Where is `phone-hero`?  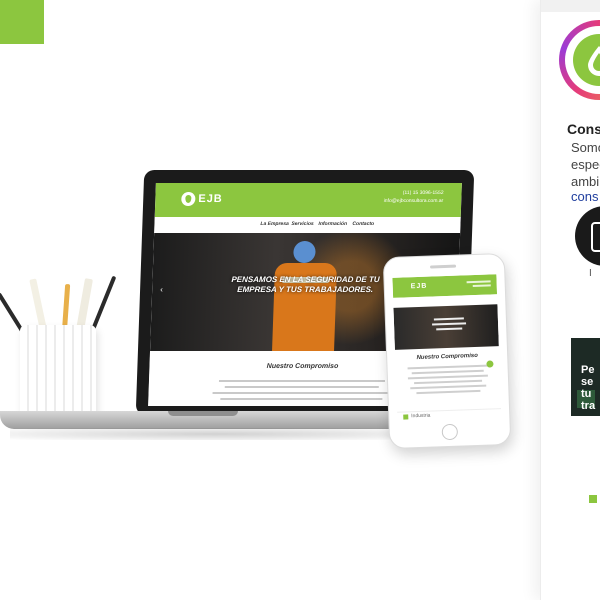 phone-hero is located at coordinates (446, 327).